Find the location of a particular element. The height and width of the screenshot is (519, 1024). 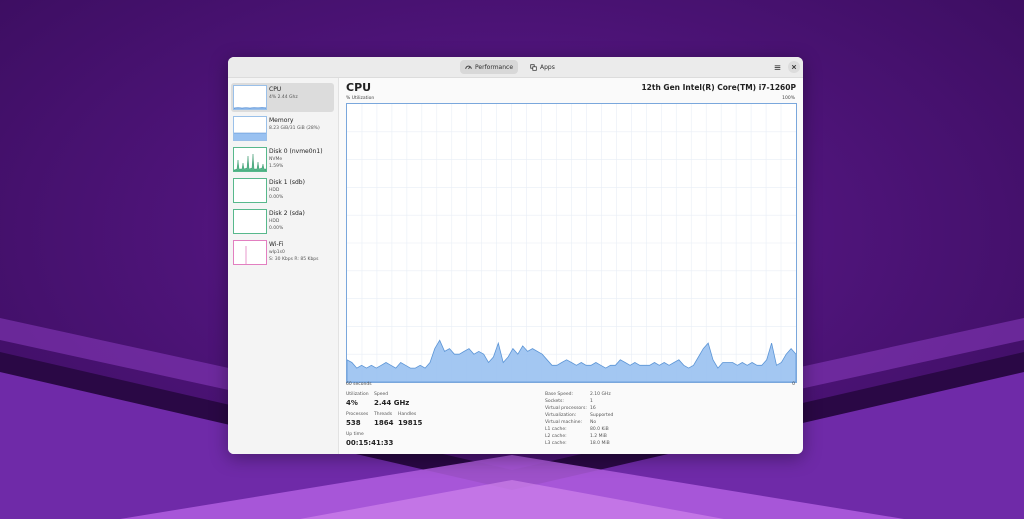

detail-key: L2 cache: is located at coordinates (556, 436).